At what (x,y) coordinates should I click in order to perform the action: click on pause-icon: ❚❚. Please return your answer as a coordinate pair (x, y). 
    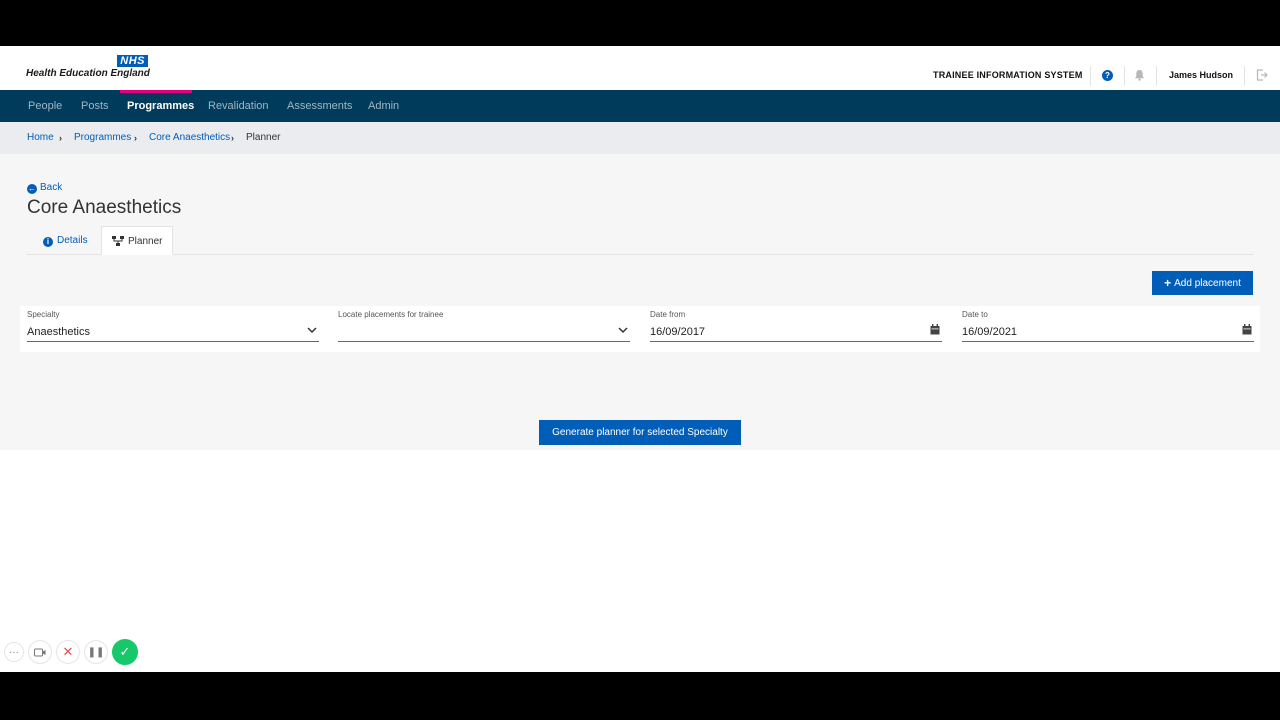
    Looking at the image, I should click on (96, 652).